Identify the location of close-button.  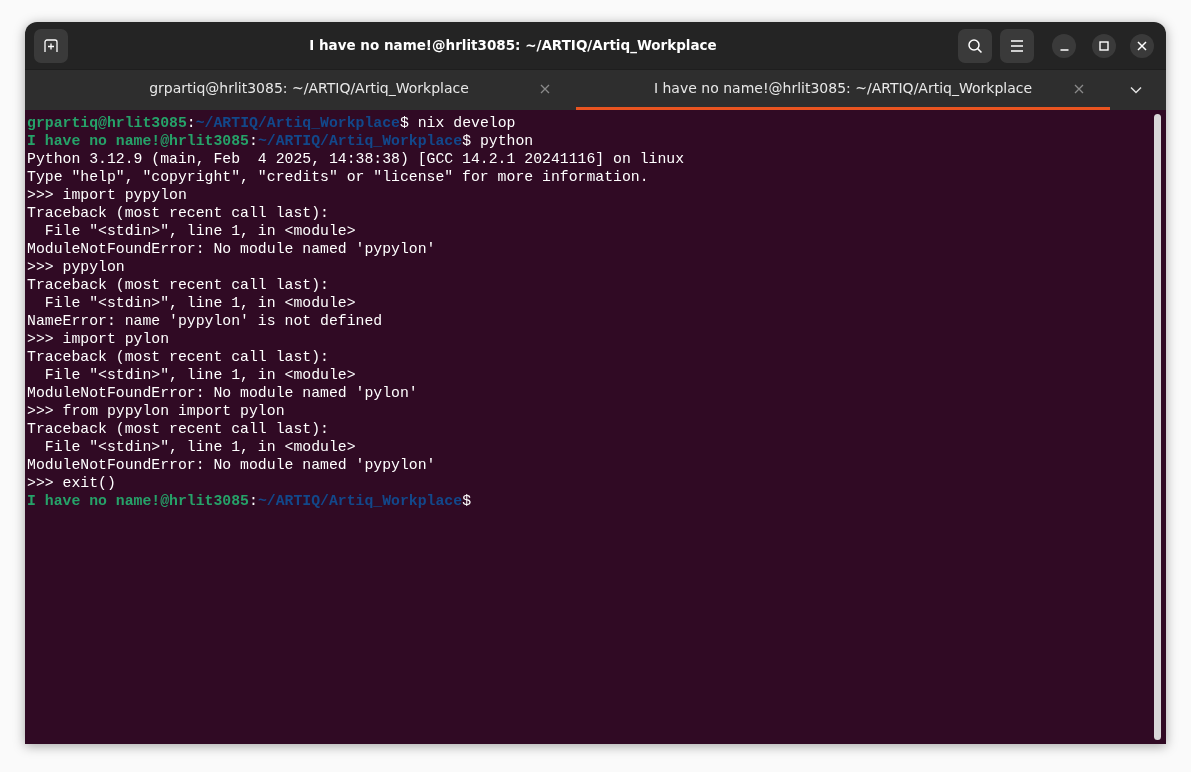
(1142, 45).